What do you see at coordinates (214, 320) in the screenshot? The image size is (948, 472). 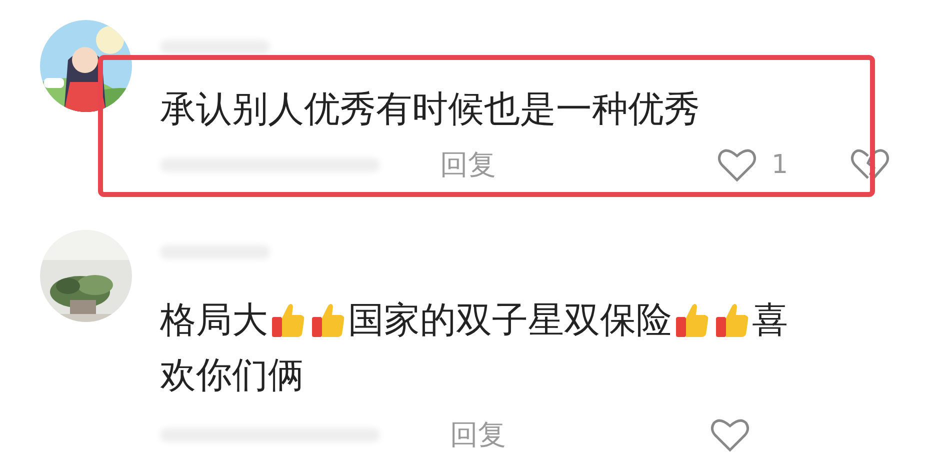 I see `comment-text: 格局大` at bounding box center [214, 320].